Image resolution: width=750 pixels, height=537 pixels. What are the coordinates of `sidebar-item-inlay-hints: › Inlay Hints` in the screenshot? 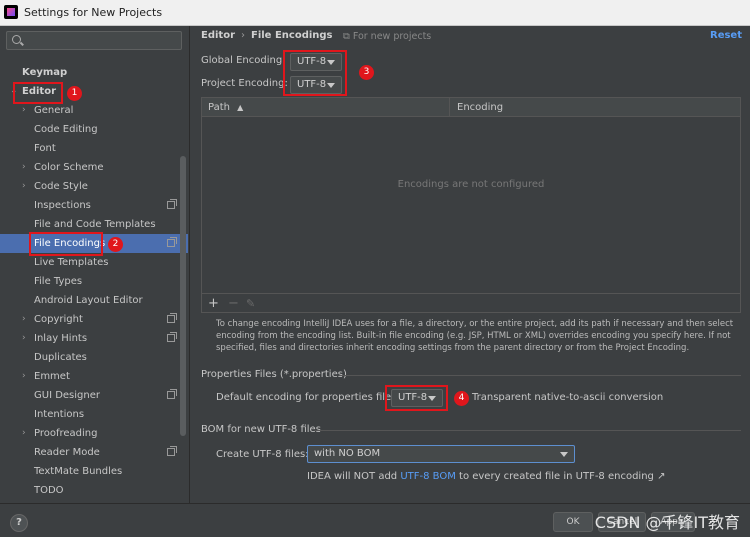 It's located at (94, 338).